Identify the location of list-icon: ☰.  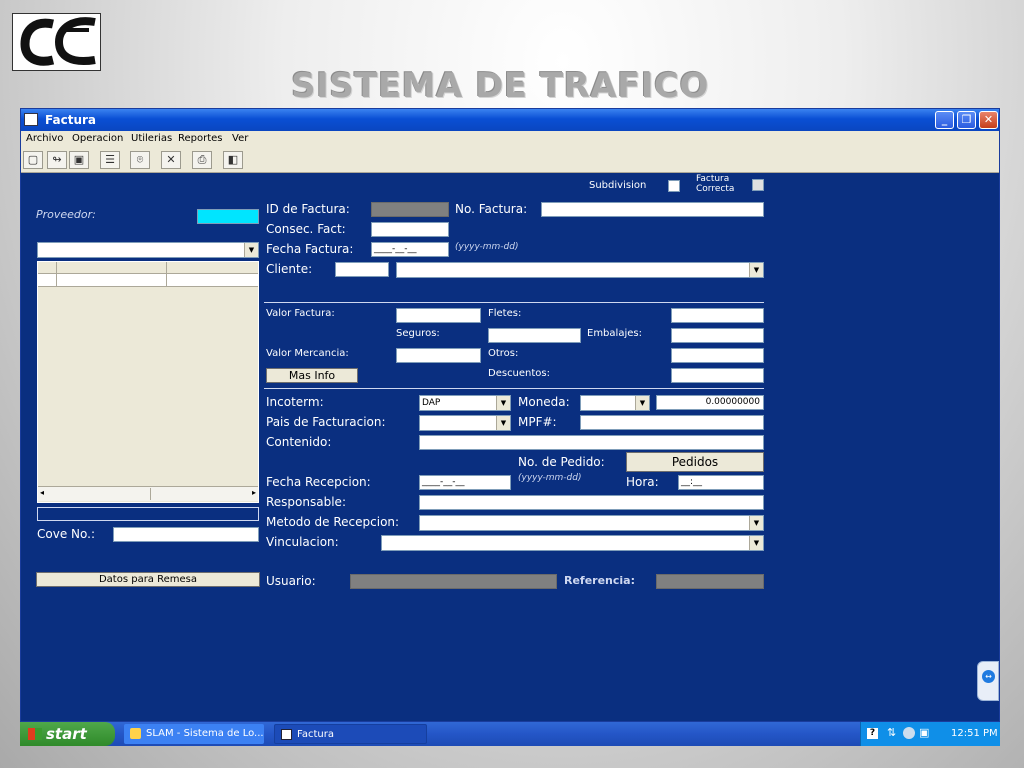
(110, 160).